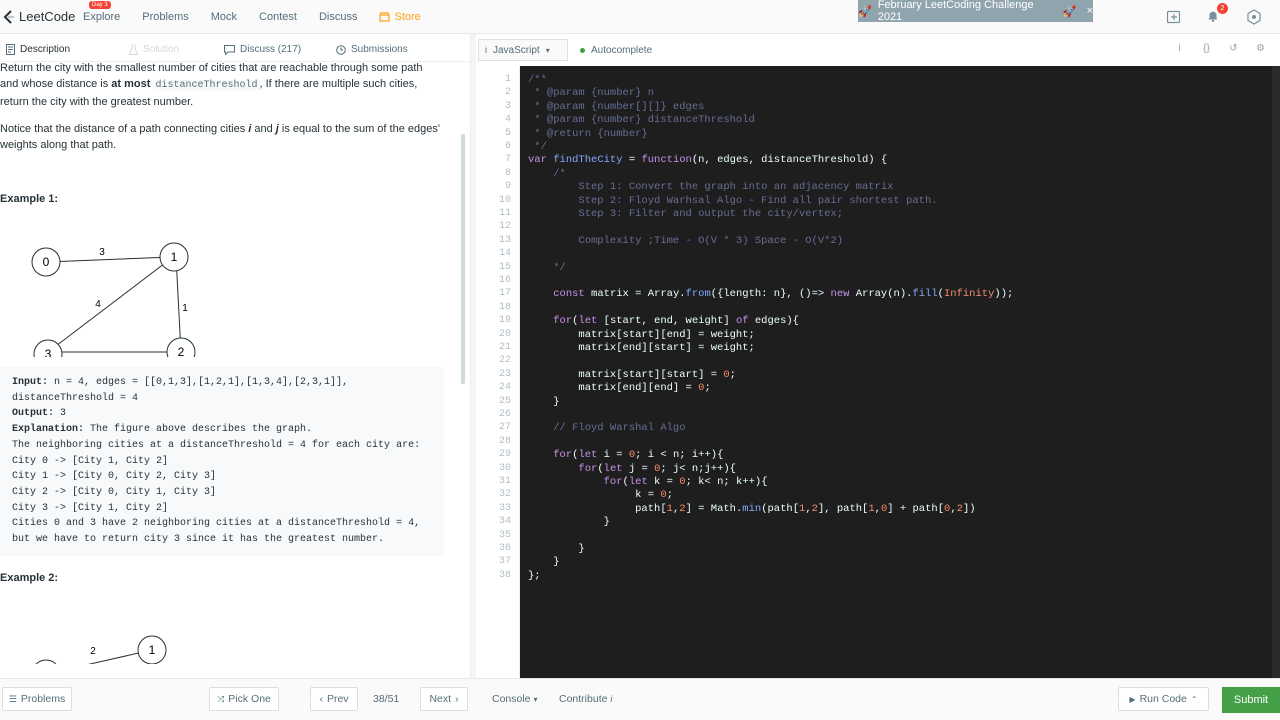  I want to click on pick-one-button: ⤨ Pick One, so click(244, 699).